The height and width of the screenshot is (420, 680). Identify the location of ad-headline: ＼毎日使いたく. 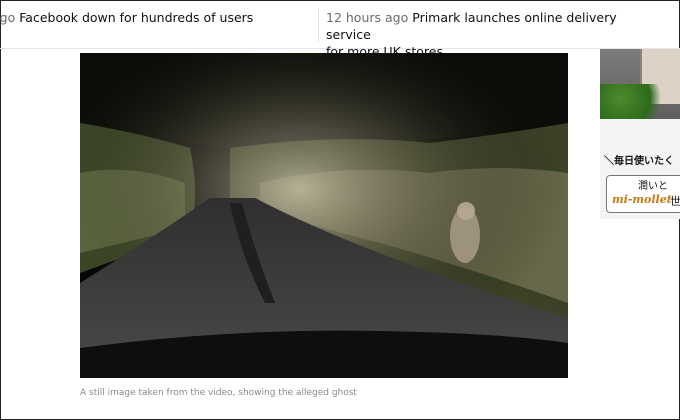
(639, 161).